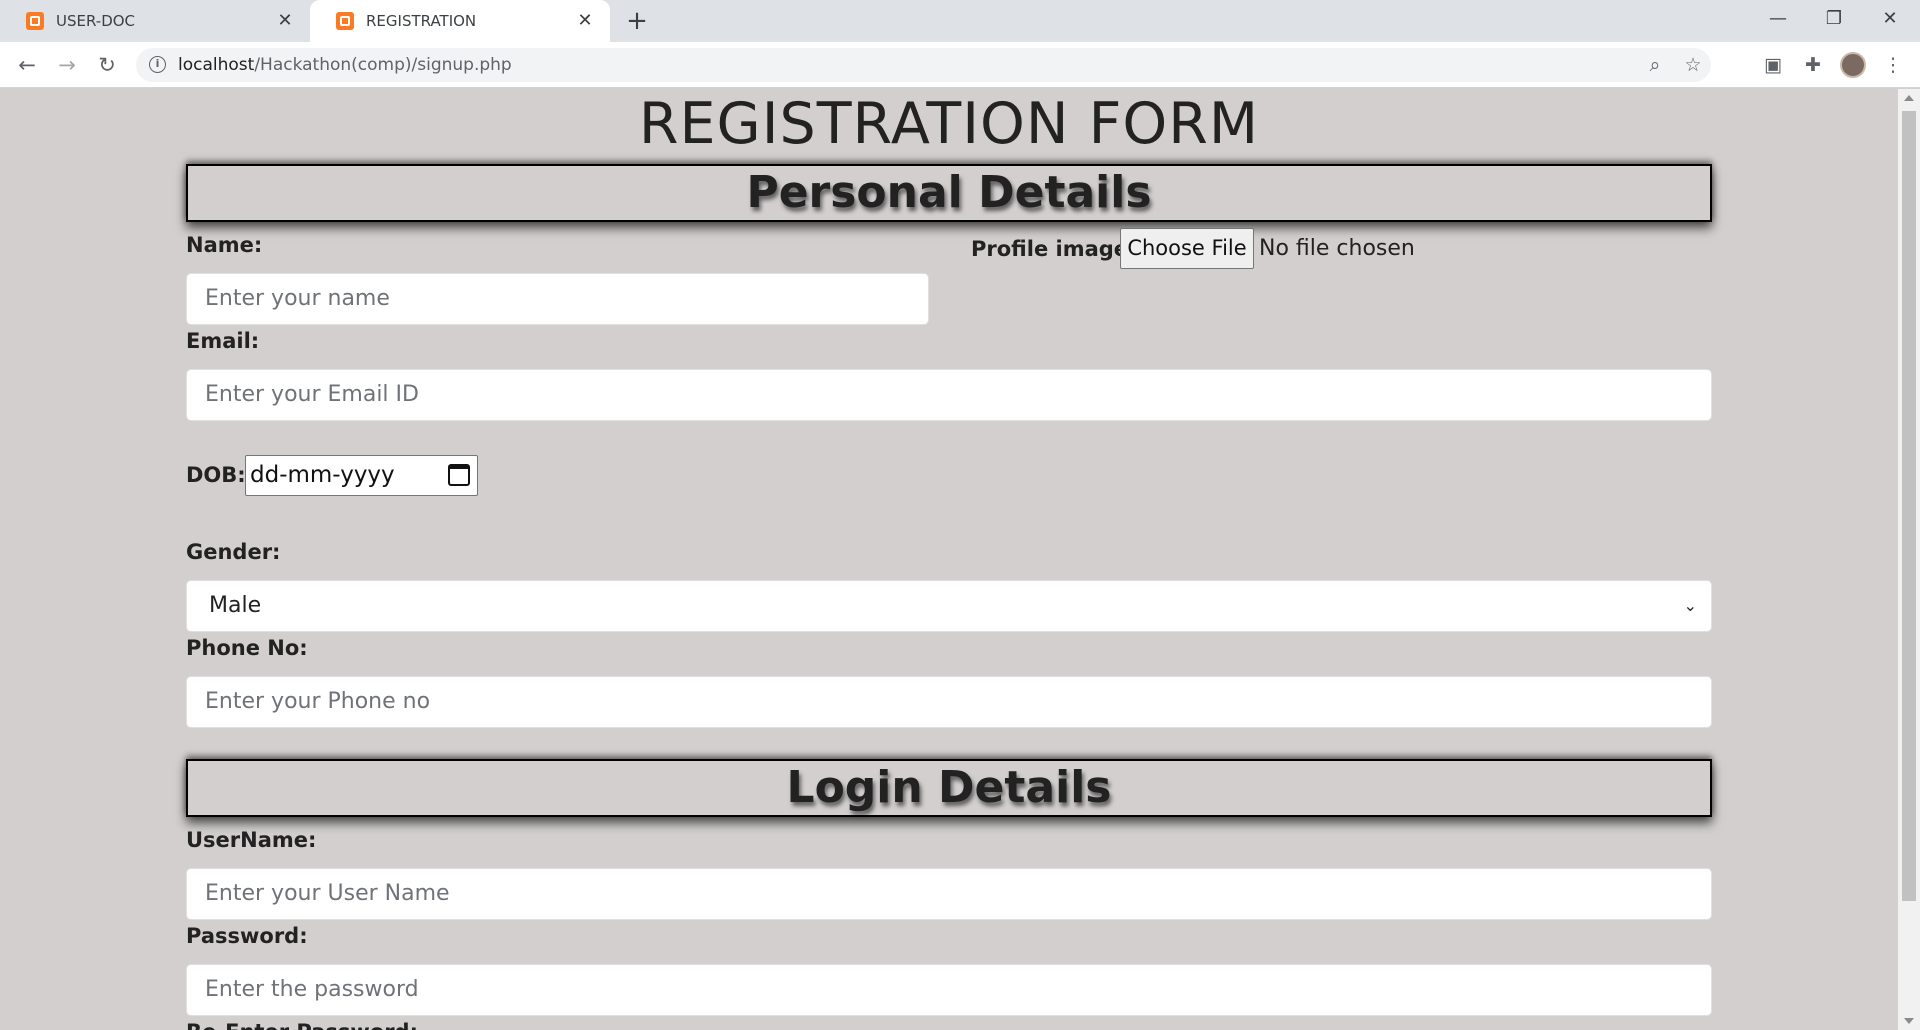 This screenshot has width=1920, height=1030. What do you see at coordinates (216, 475) in the screenshot?
I see `dob-label: DOB:` at bounding box center [216, 475].